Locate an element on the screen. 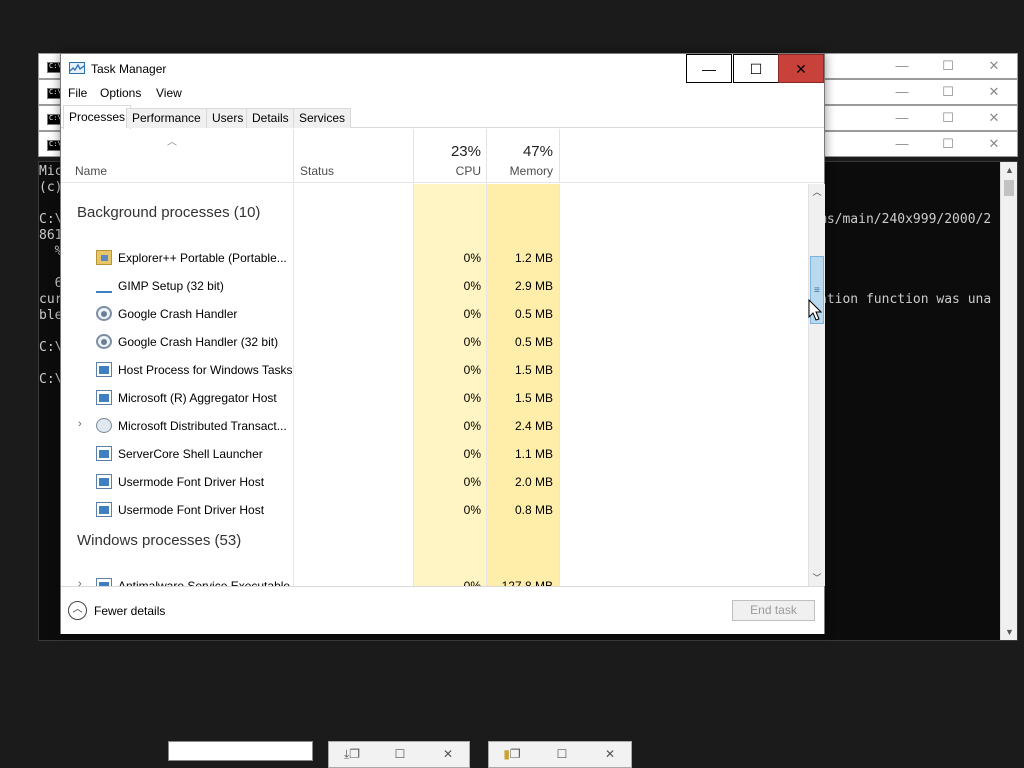 This screenshot has width=1024, height=768. cmd-icon is located at coordinates (54, 119).